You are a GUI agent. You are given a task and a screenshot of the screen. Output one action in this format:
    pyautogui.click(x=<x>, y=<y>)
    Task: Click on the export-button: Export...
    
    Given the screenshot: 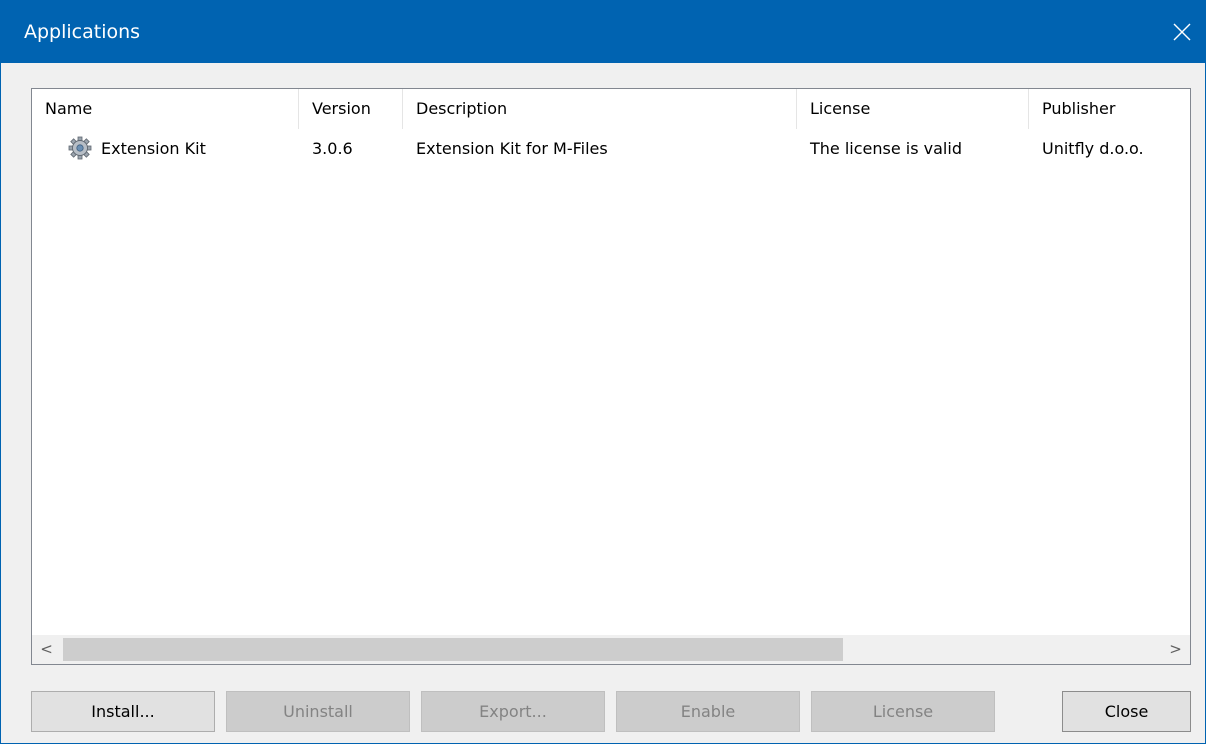 What is the action you would take?
    pyautogui.click(x=513, y=711)
    